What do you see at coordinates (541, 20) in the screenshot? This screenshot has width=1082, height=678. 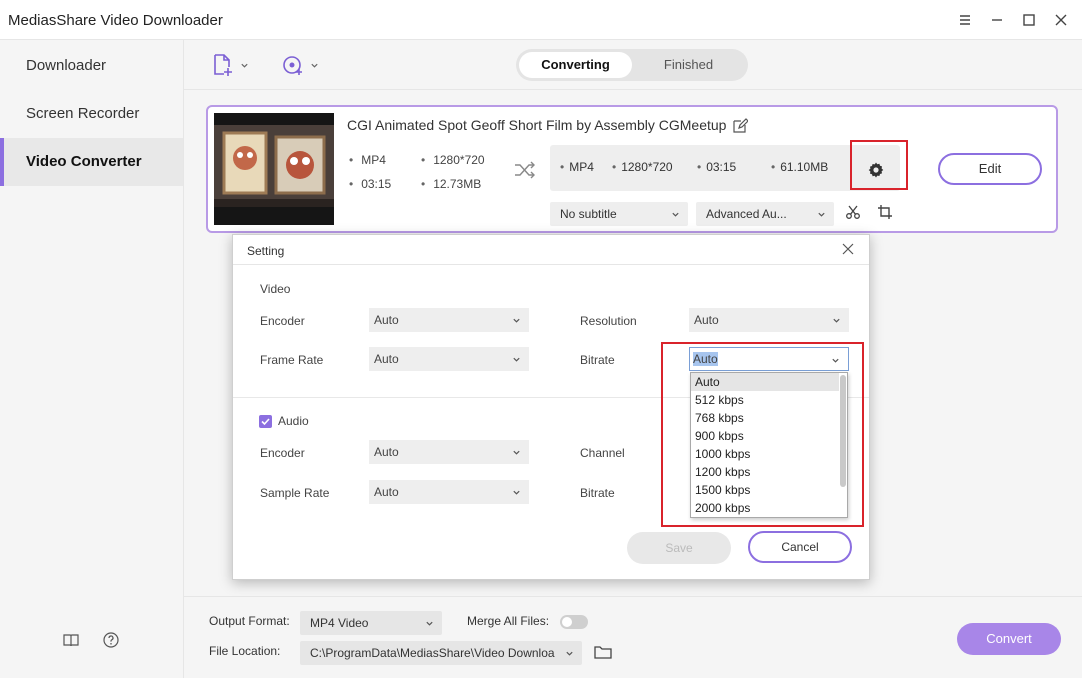 I see `title-bar: MediasShare Video Downloader` at bounding box center [541, 20].